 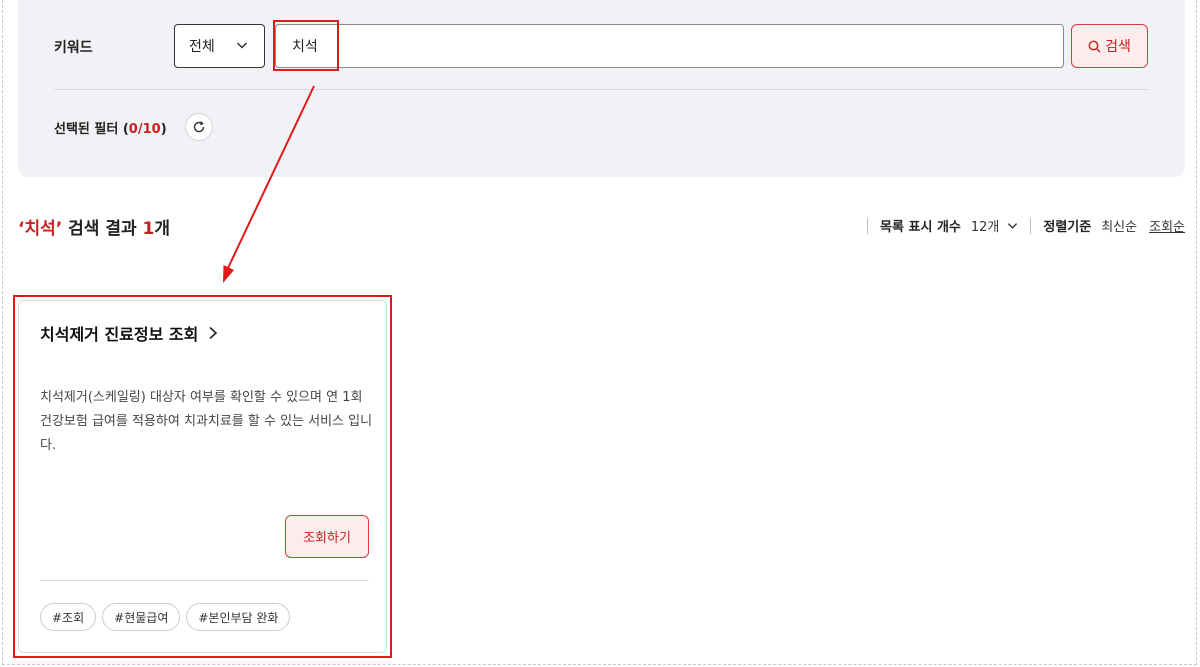 What do you see at coordinates (1067, 227) in the screenshot?
I see `sort-label: 정렬기준` at bounding box center [1067, 227].